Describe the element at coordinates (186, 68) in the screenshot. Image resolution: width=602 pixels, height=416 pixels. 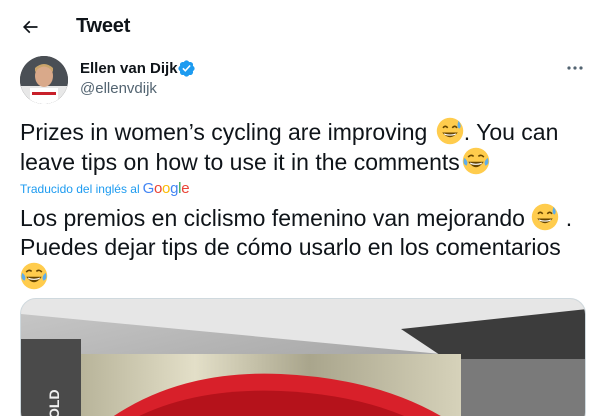
I see `verified-badge-icon` at that location.